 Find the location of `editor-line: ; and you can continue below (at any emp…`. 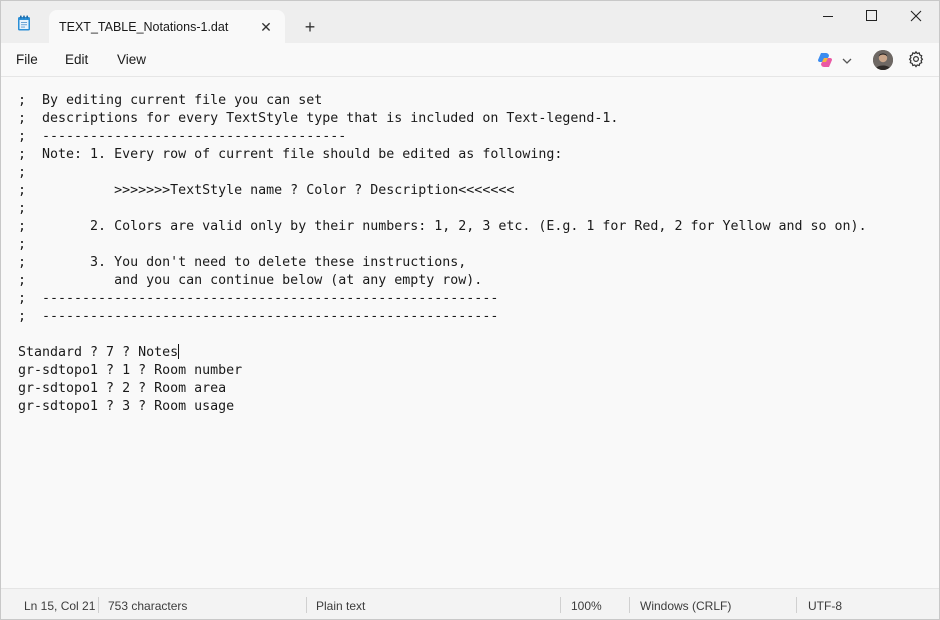

editor-line: ; and you can continue below (at any emp… is located at coordinates (250, 280).